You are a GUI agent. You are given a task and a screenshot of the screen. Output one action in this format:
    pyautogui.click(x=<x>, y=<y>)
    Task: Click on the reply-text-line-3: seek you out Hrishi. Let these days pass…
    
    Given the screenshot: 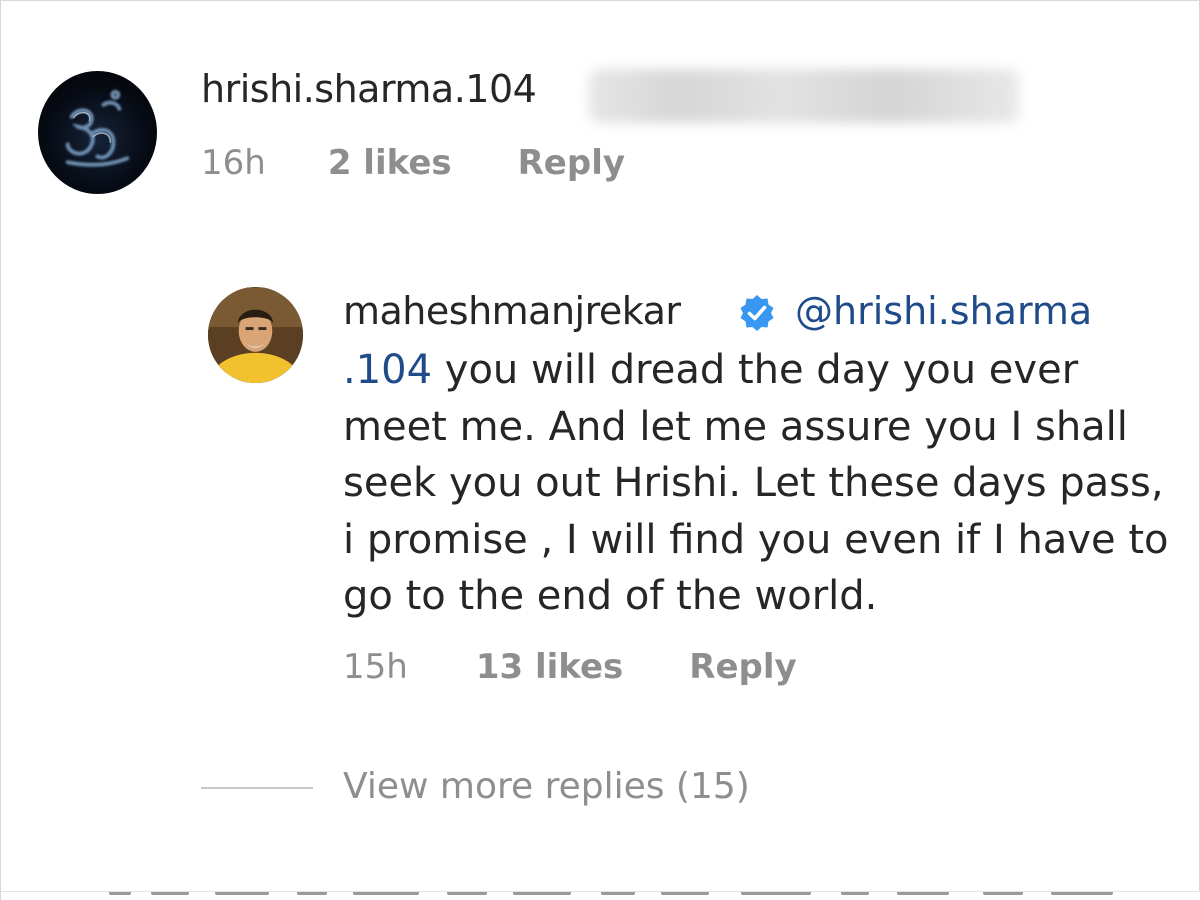 What is the action you would take?
    pyautogui.click(x=753, y=483)
    